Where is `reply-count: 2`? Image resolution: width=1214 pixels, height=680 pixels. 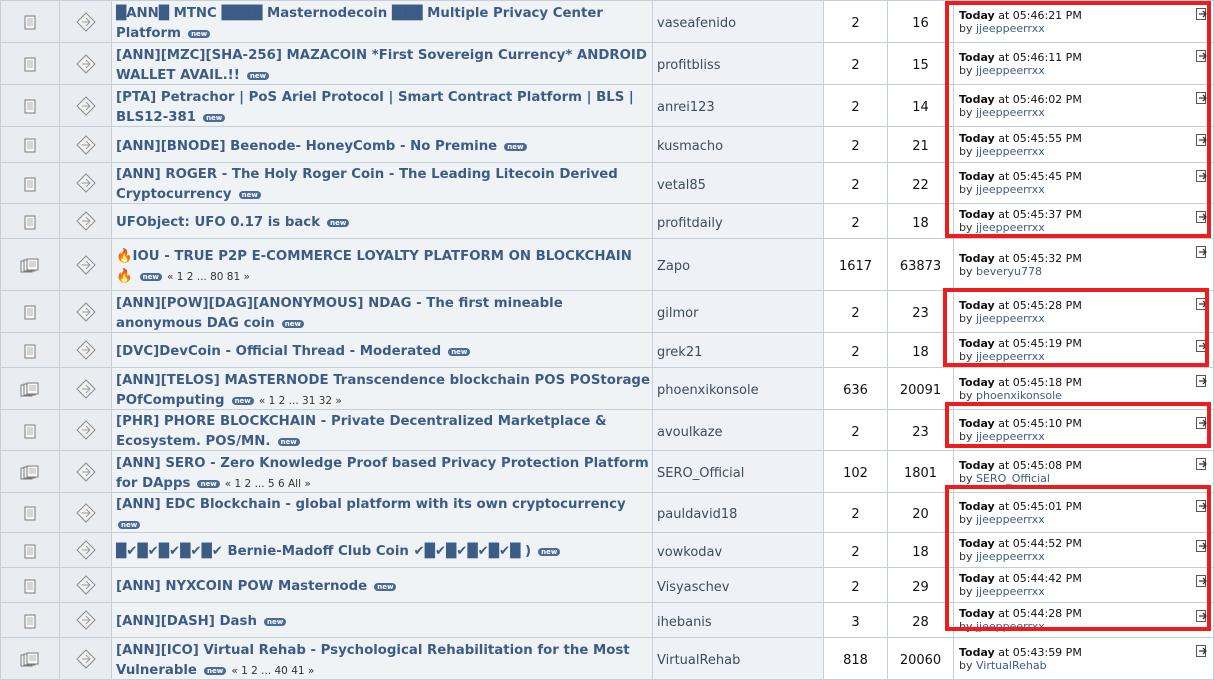
reply-count: 2 is located at coordinates (855, 587).